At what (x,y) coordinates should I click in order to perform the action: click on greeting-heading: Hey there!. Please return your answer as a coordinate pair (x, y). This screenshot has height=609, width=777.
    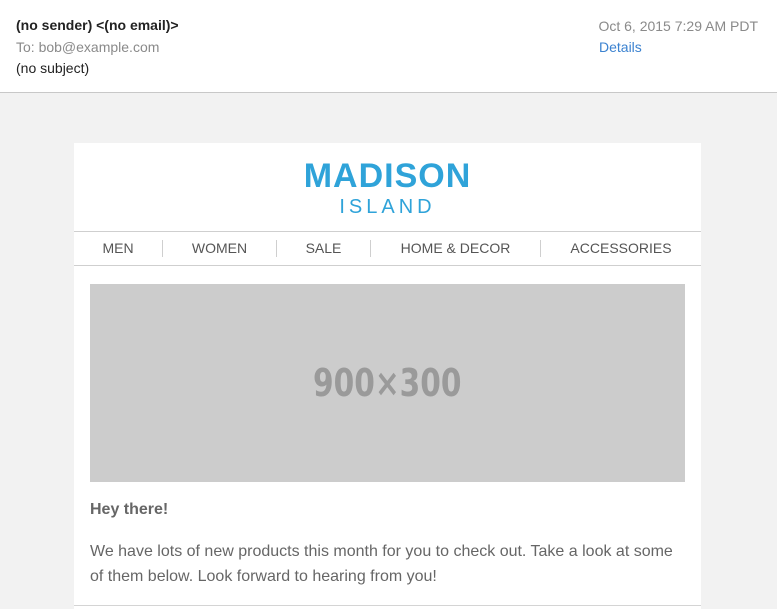
    Looking at the image, I should click on (129, 509).